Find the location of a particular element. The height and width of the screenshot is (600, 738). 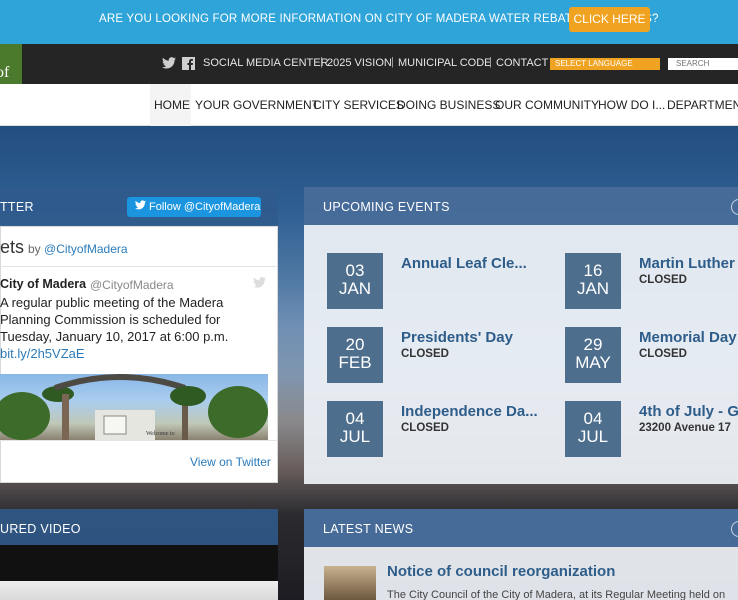

news-thumbnail is located at coordinates (350, 583).